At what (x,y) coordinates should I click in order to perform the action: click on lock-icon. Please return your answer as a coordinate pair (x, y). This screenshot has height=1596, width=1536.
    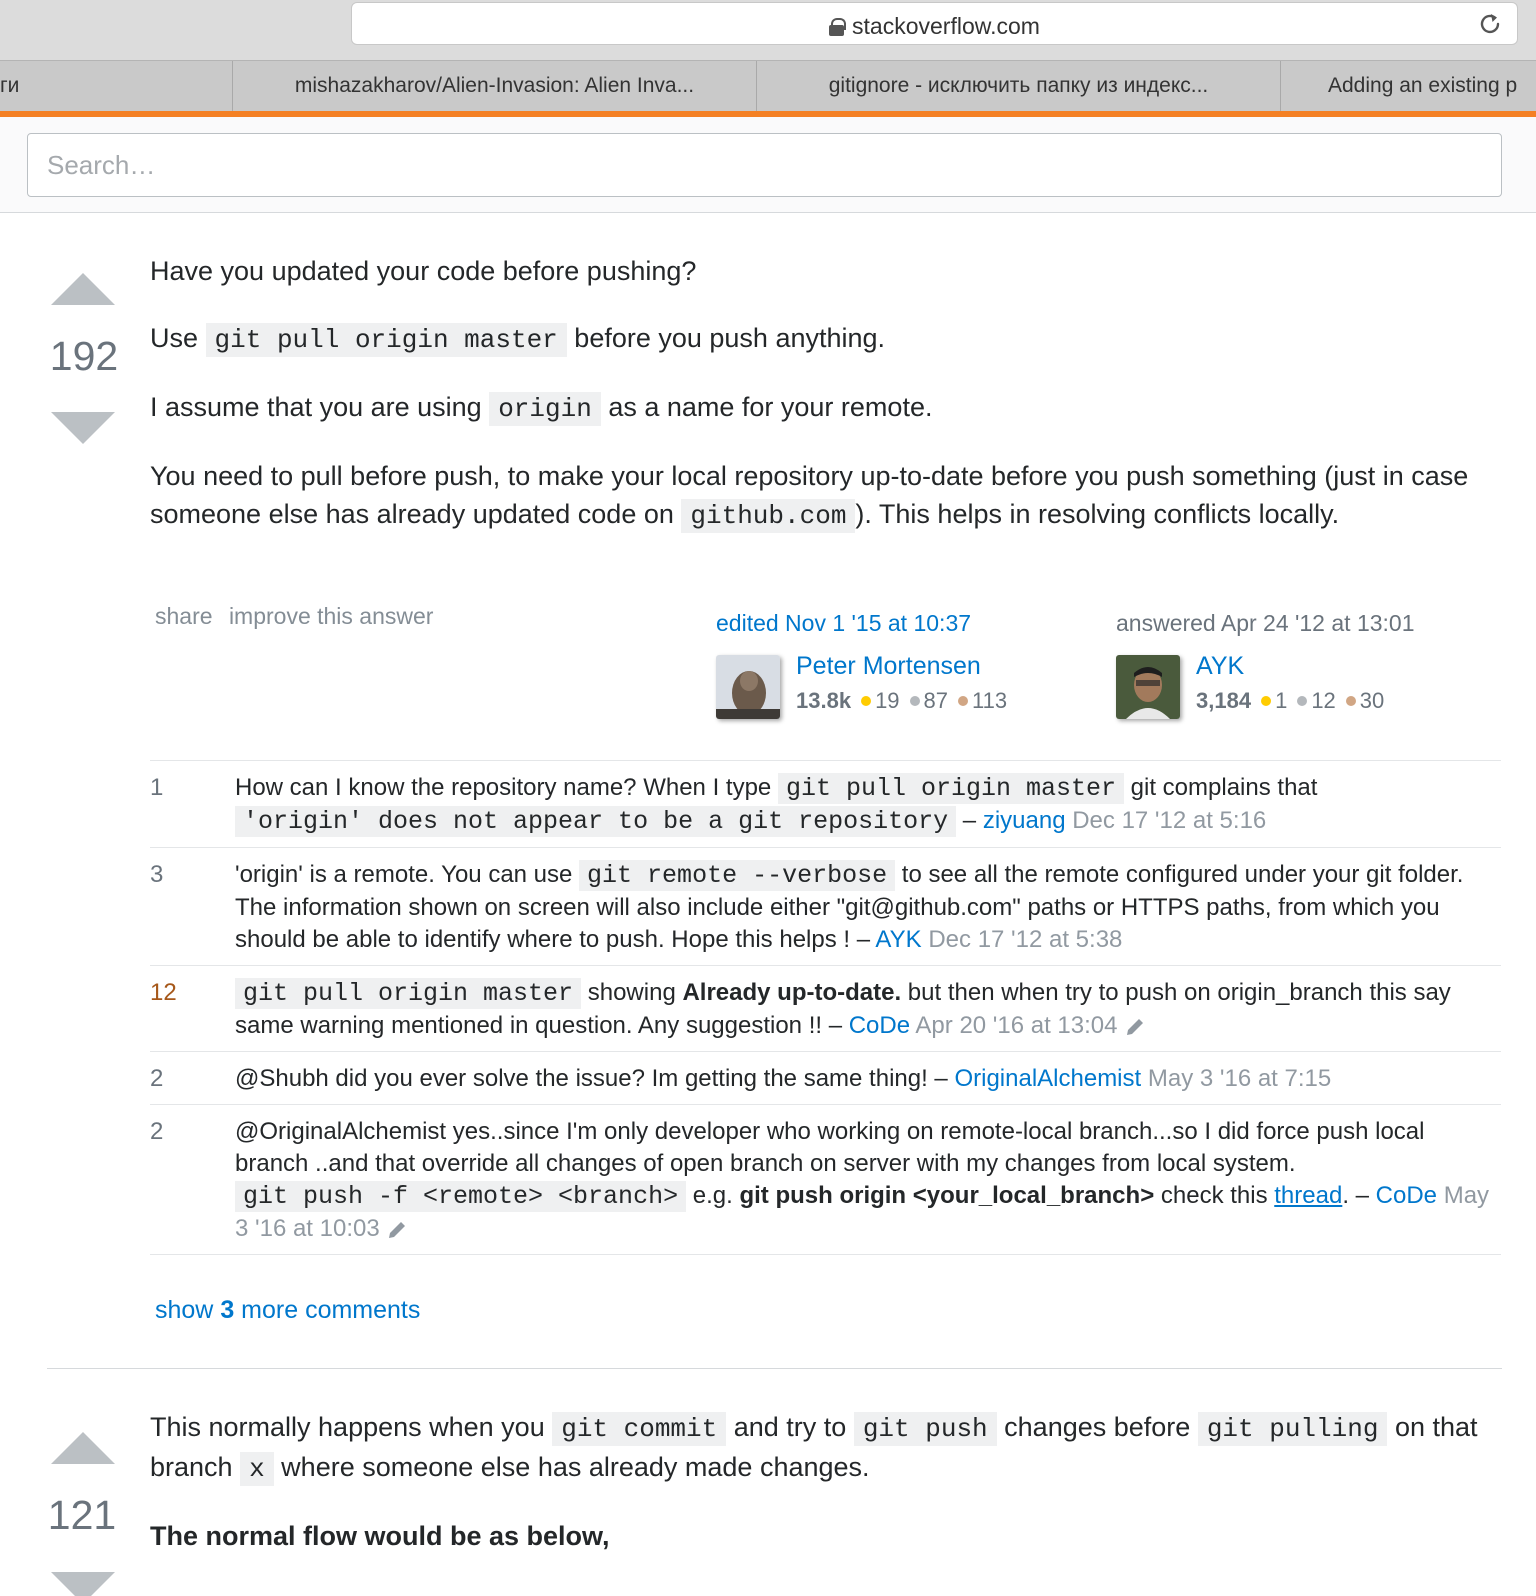
    Looking at the image, I should click on (838, 27).